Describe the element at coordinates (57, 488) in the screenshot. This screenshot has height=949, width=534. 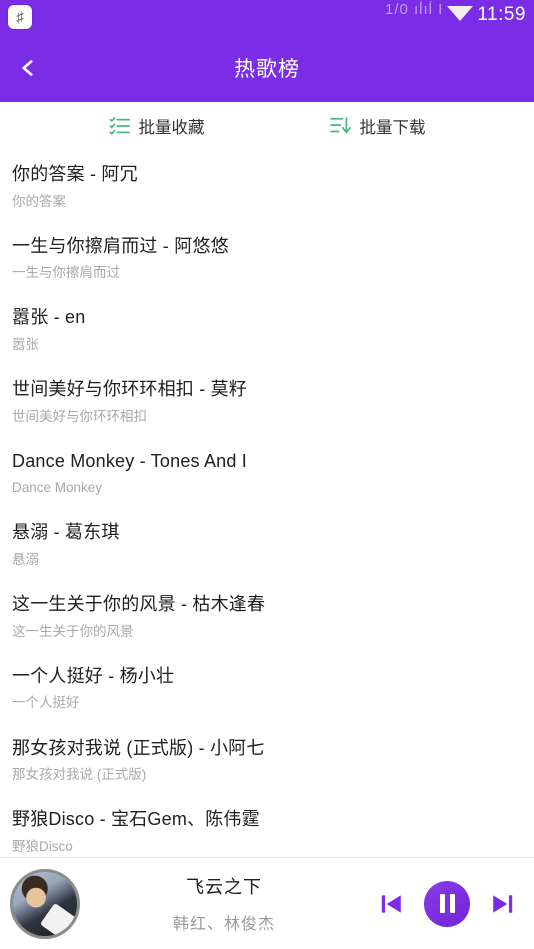
I see `song-subtitle: Dance Monkey` at that location.